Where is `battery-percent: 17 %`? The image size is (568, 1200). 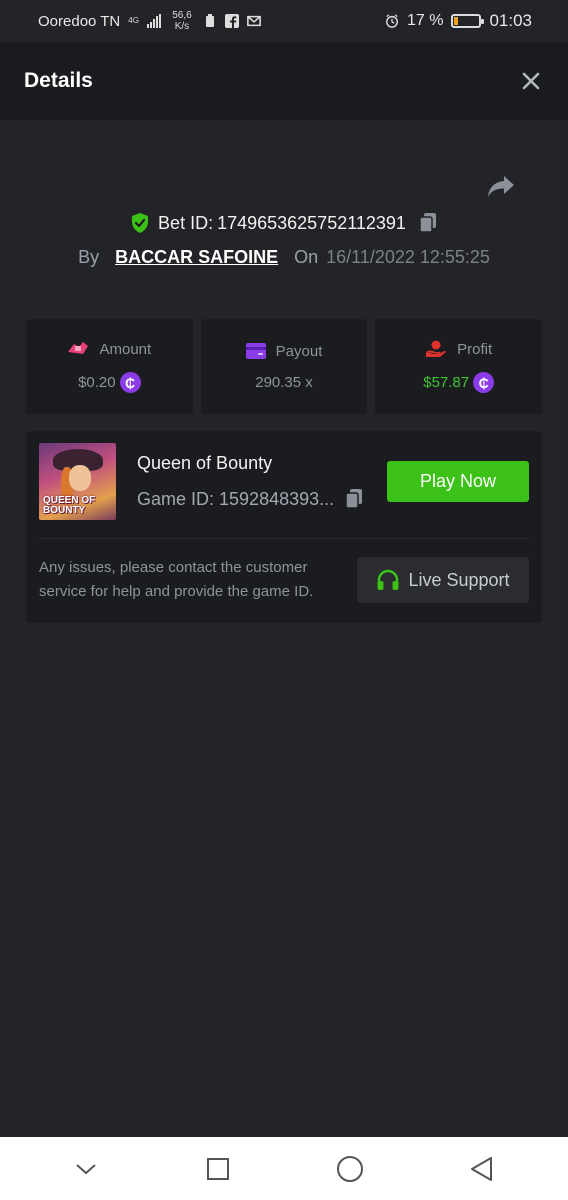
battery-percent: 17 % is located at coordinates (425, 20).